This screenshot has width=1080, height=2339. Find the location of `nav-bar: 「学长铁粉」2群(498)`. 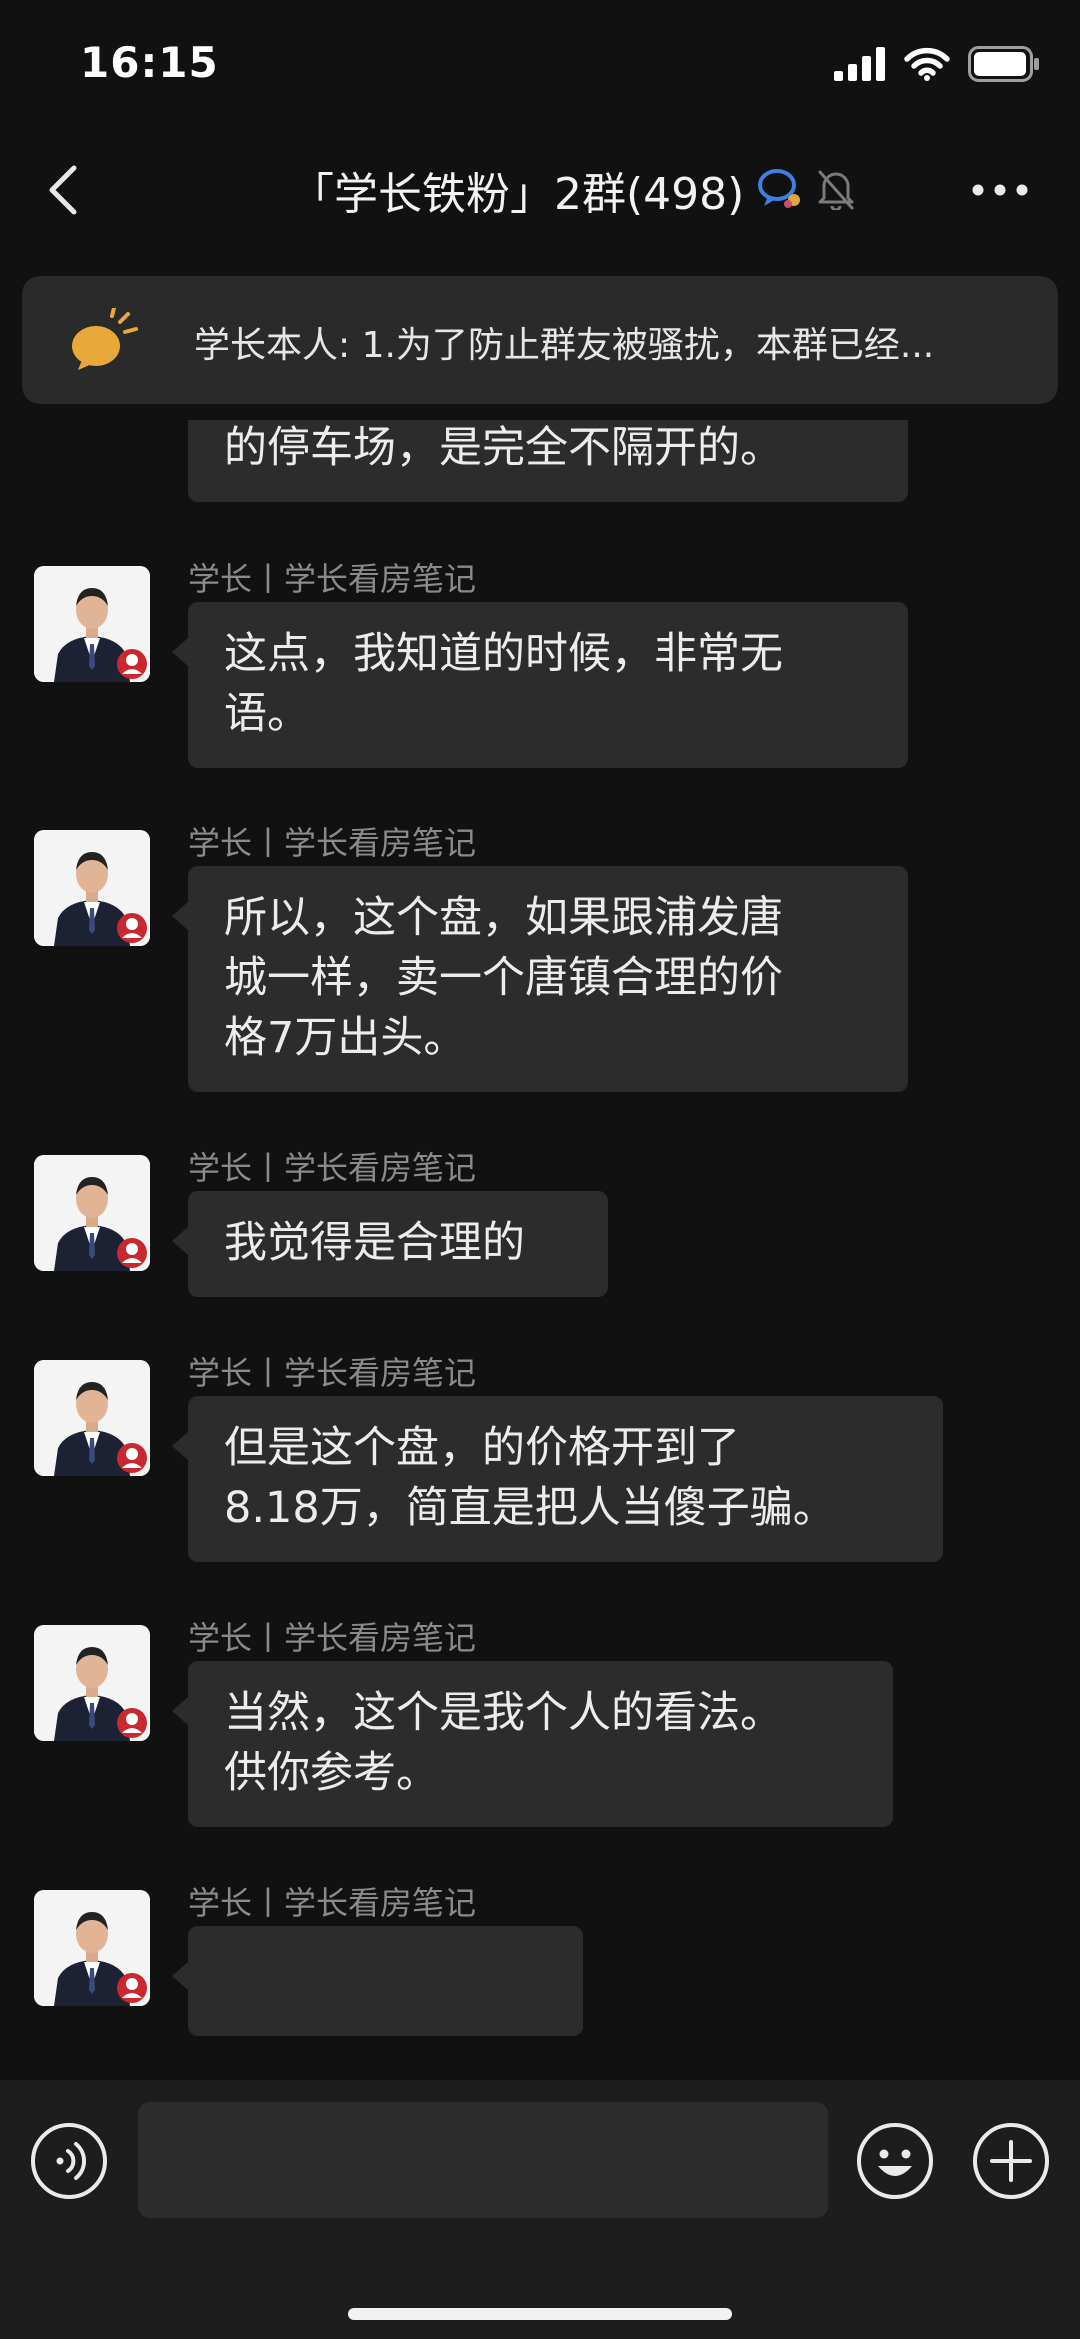

nav-bar: 「学长铁粉」2群(498) is located at coordinates (540, 190).